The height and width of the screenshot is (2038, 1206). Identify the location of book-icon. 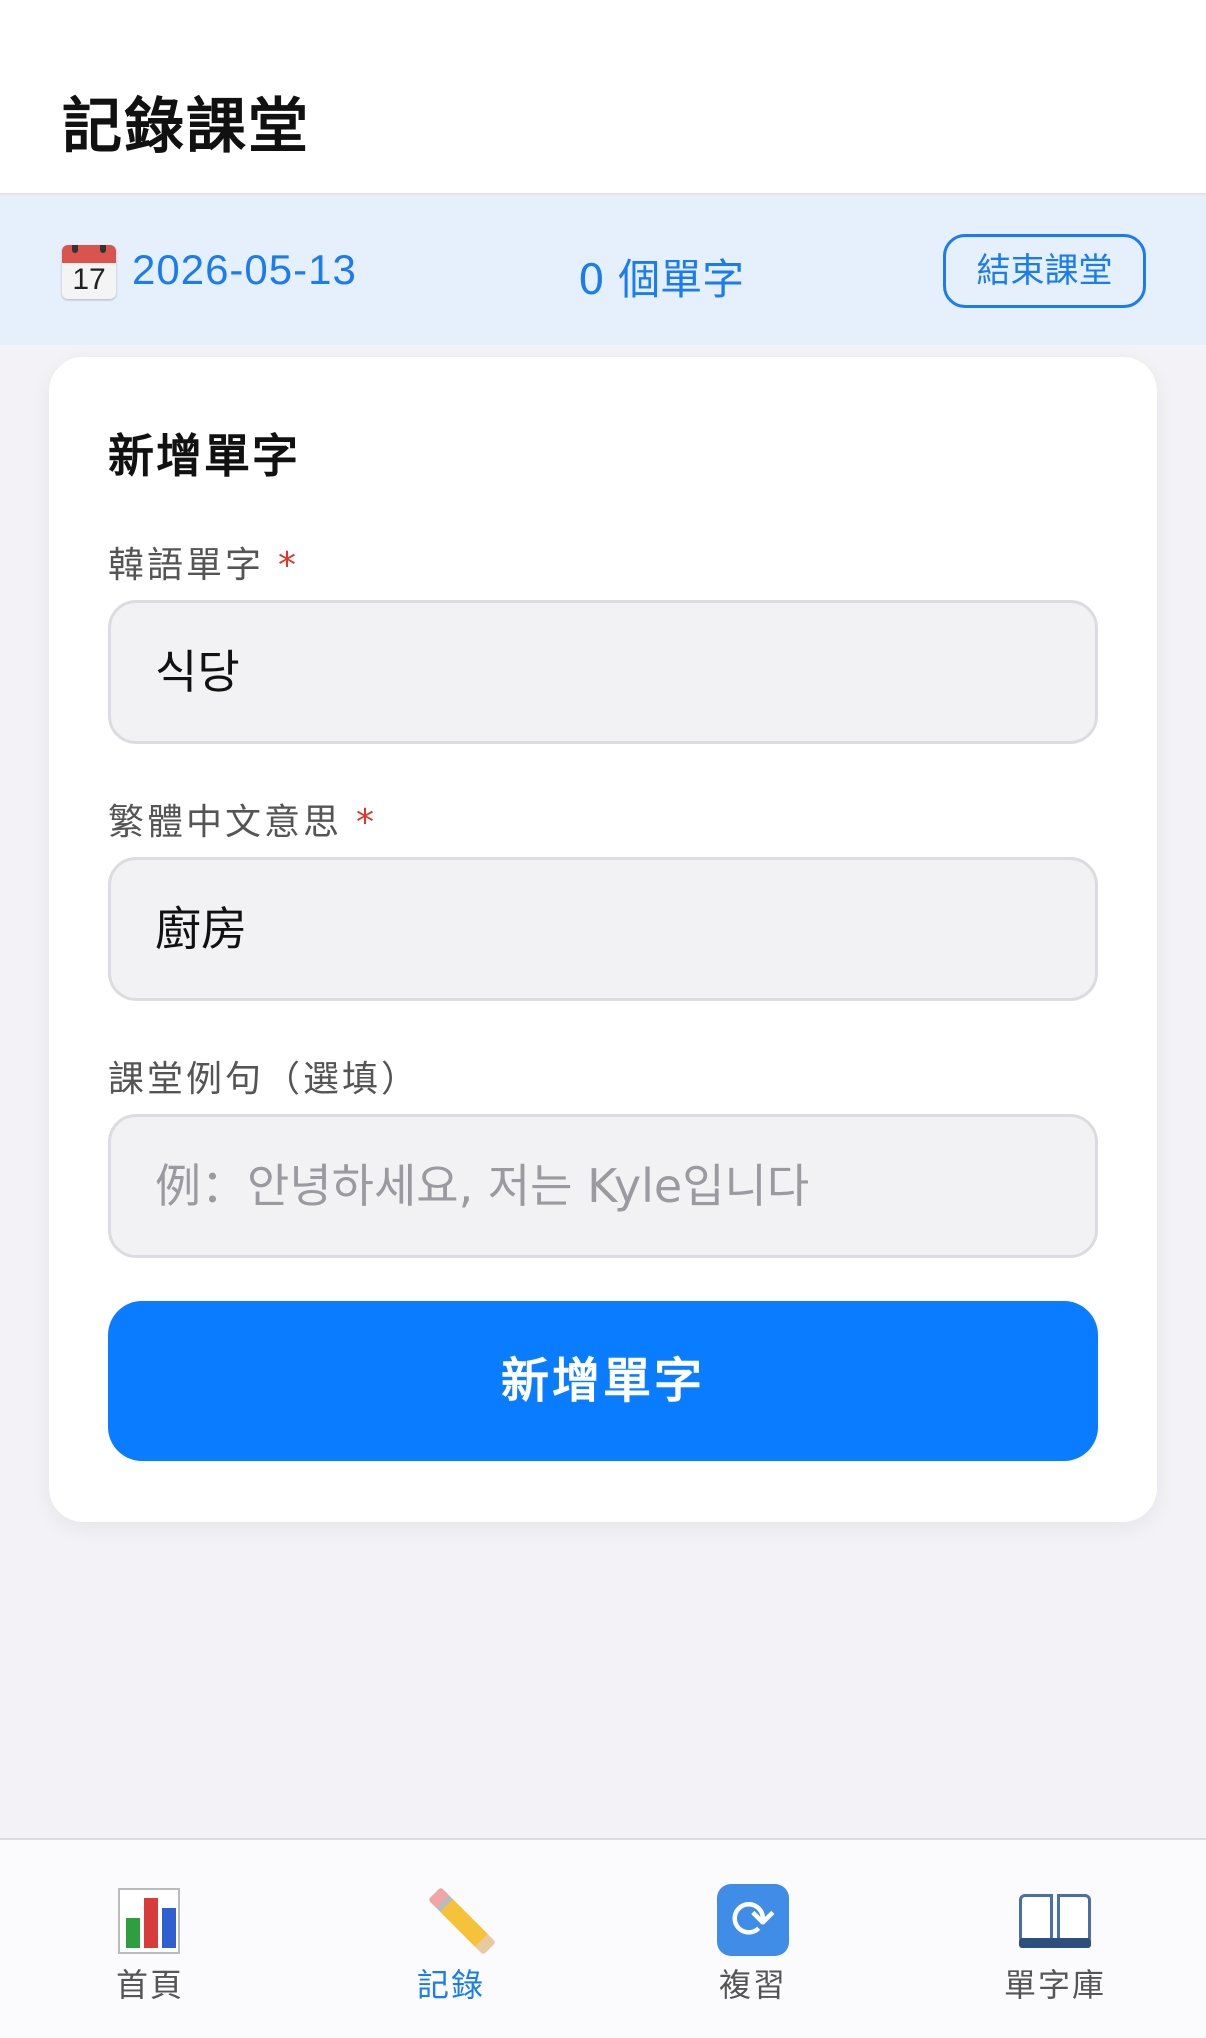
(1055, 1921).